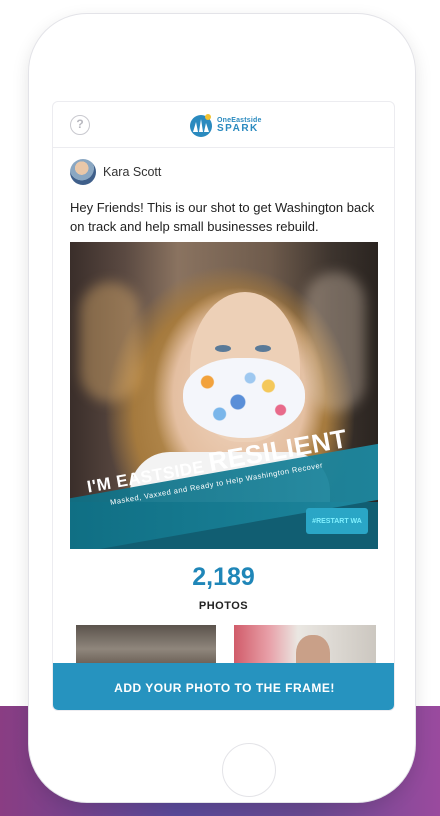 The height and width of the screenshot is (816, 440). I want to click on logo-line-2: SPARK, so click(238, 128).